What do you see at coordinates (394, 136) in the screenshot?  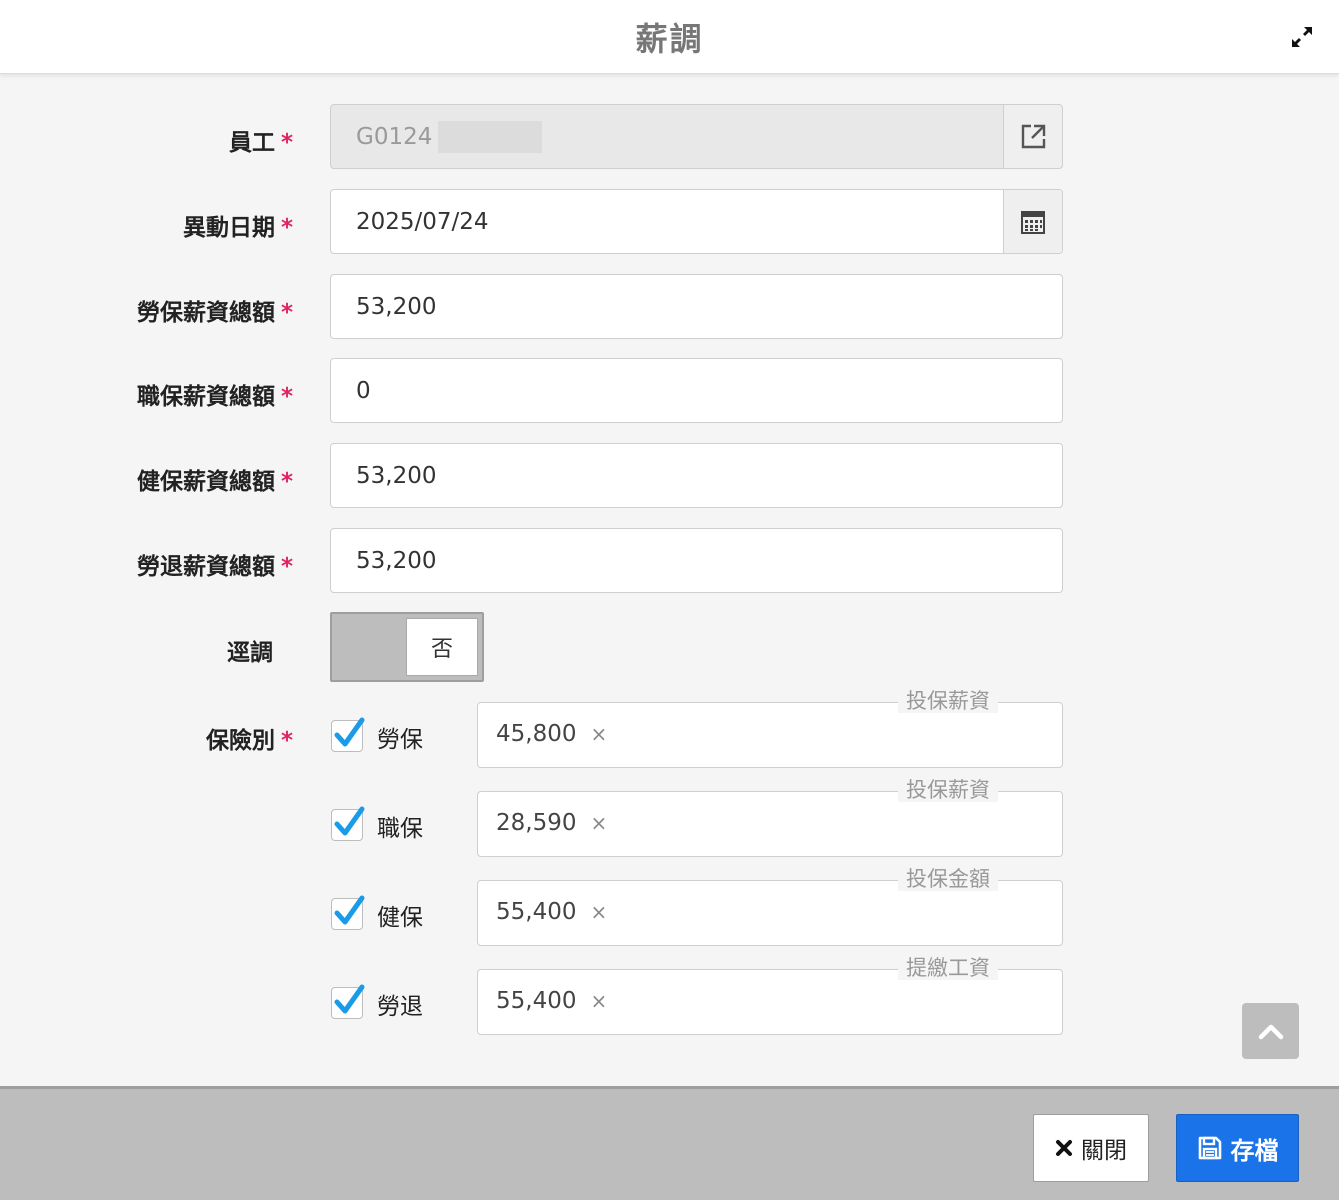 I see `employee-value: G0124` at bounding box center [394, 136].